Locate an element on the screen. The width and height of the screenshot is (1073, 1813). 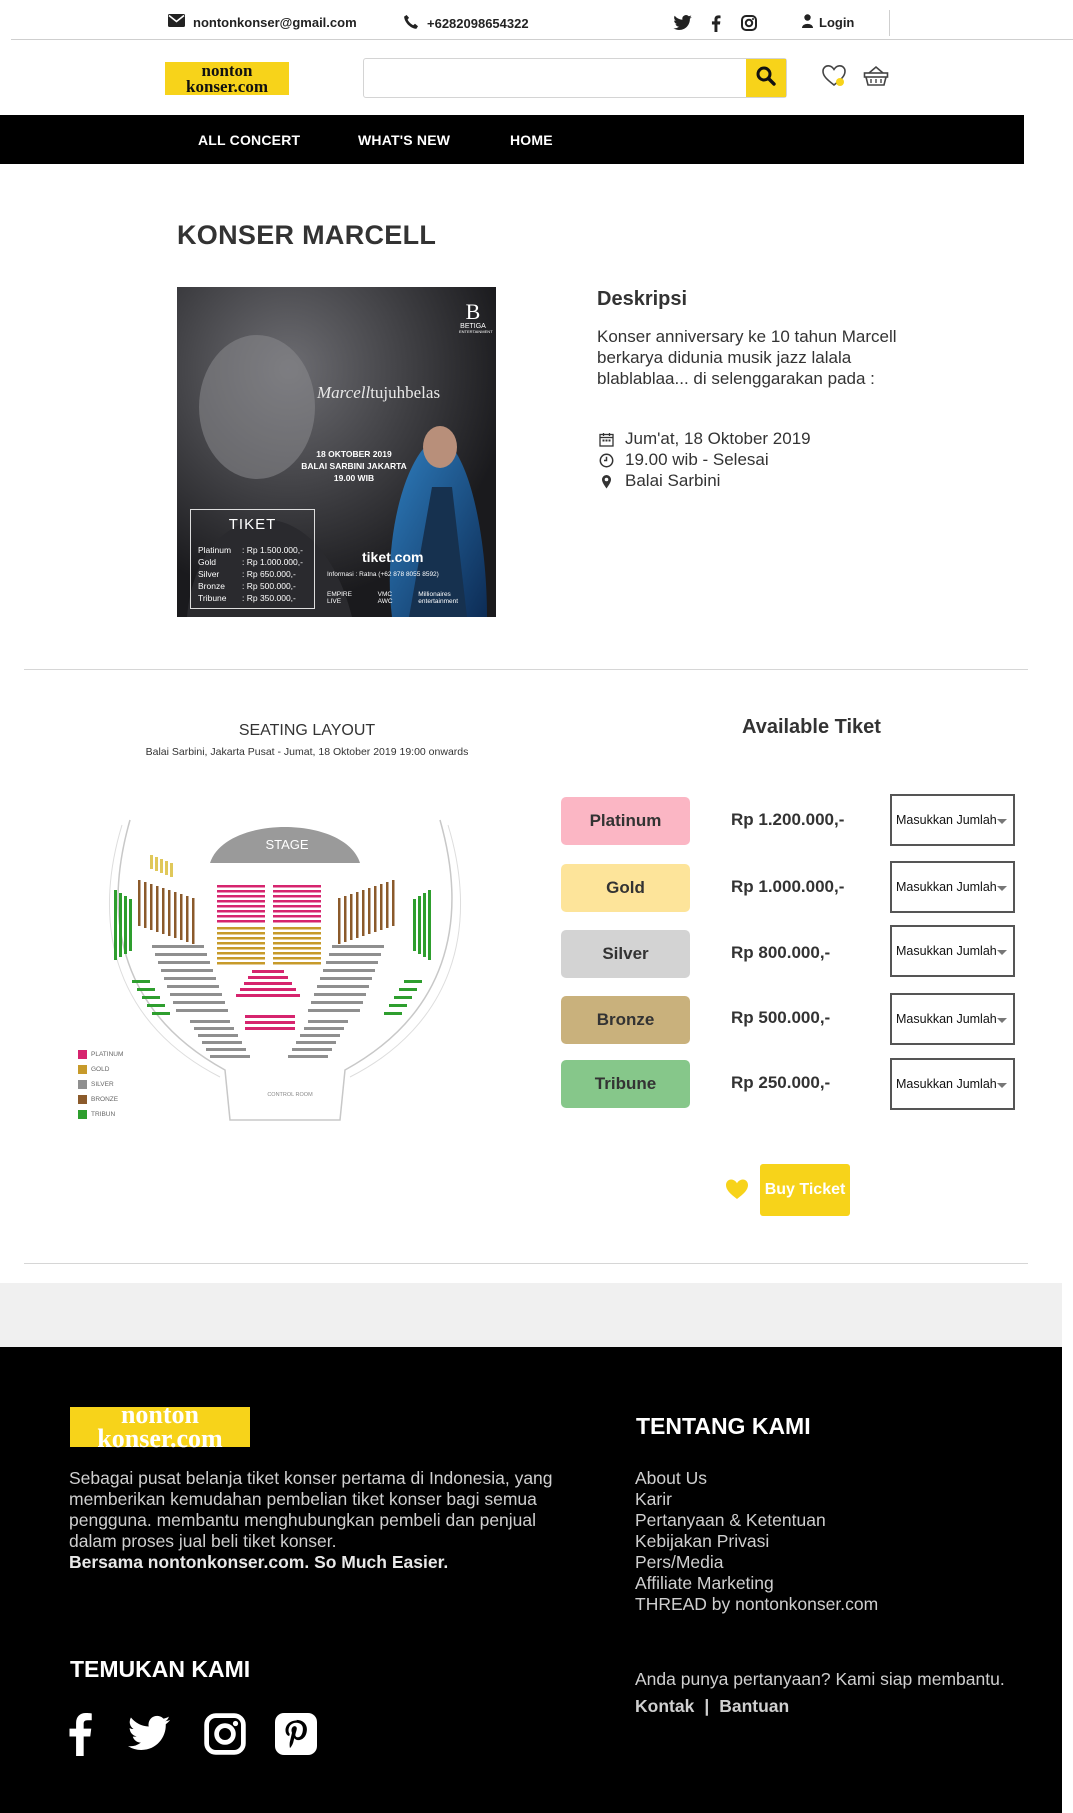
legend-item: GOLD is located at coordinates (100, 1069).